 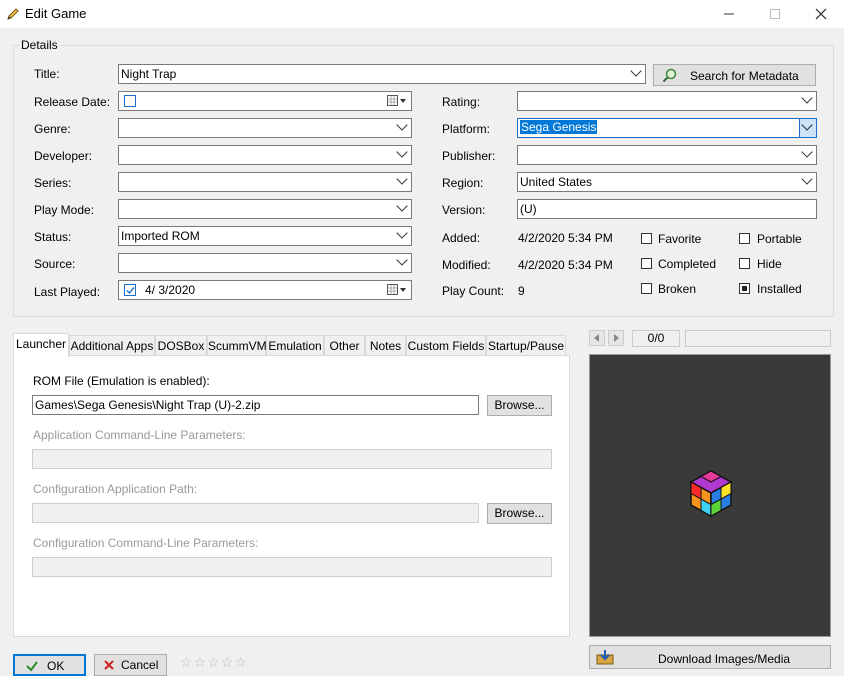 I want to click on minimize-icon, so click(x=729, y=14).